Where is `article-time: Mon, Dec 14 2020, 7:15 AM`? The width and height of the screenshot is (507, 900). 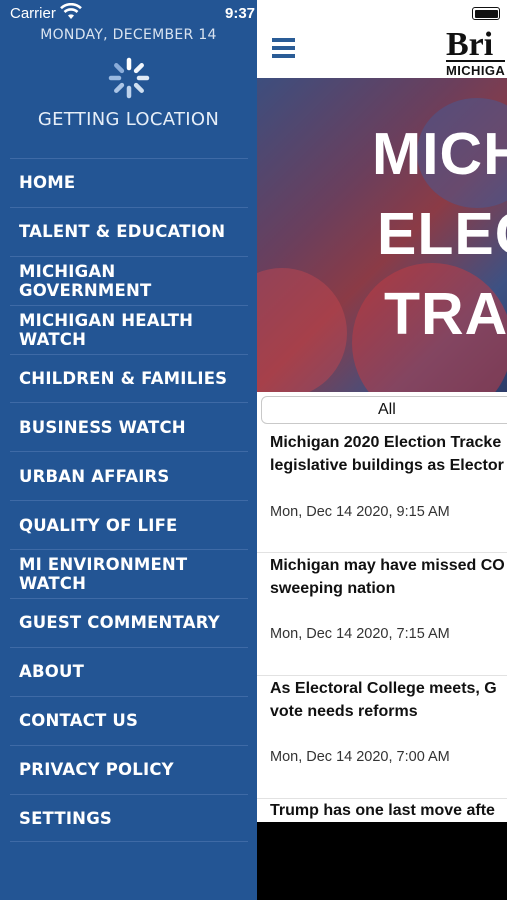
article-time: Mon, Dec 14 2020, 7:15 AM is located at coordinates (360, 634).